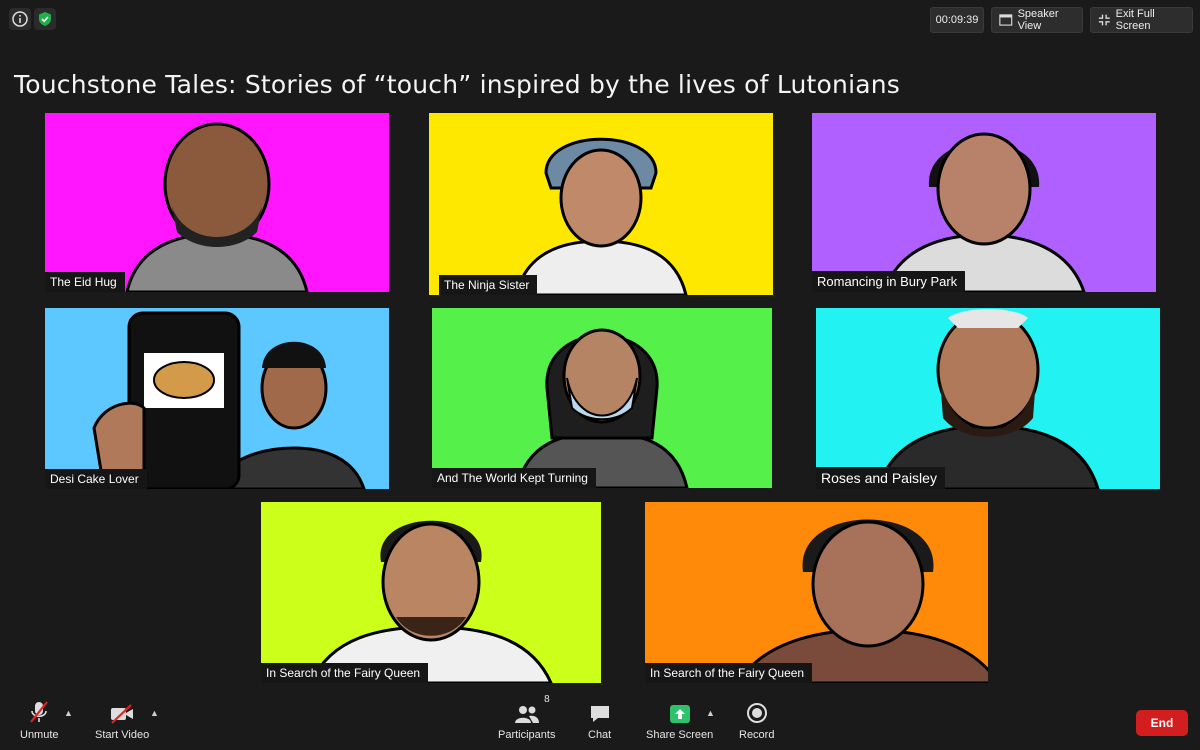  I want to click on participant-name: The Ninja Sister, so click(488, 285).